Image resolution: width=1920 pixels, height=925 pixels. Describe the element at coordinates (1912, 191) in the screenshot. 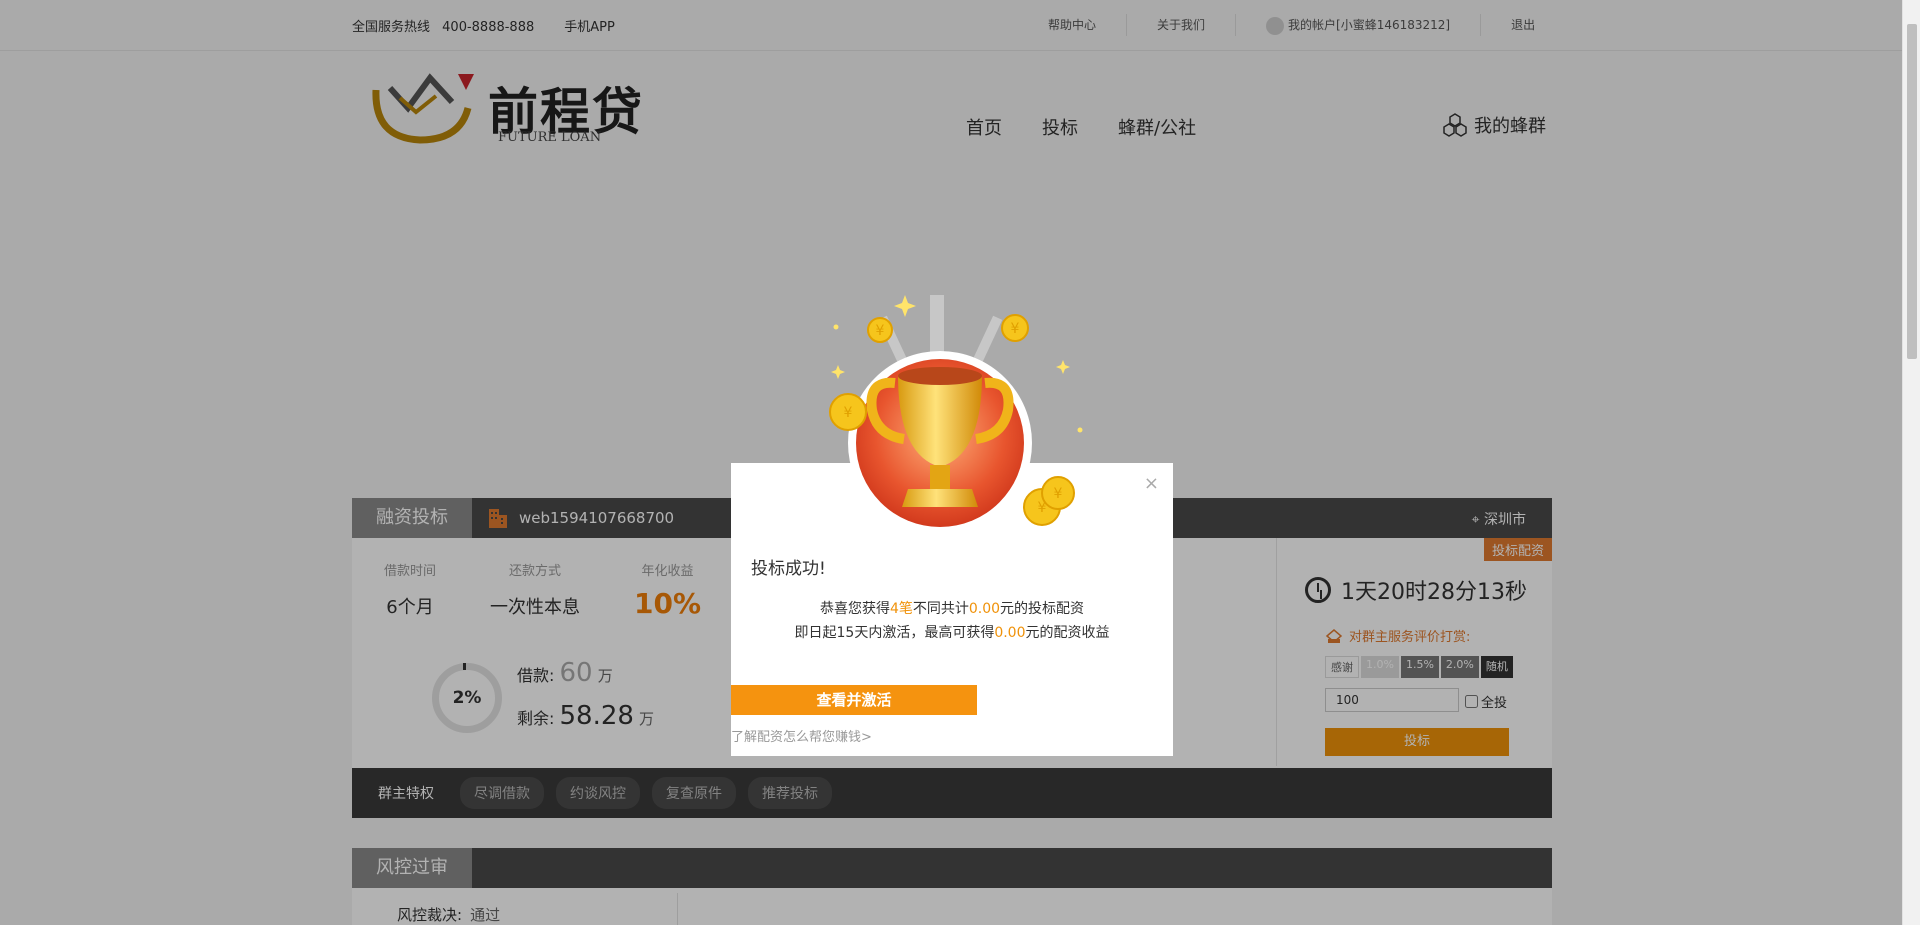

I see `scrollbar-thumb` at that location.